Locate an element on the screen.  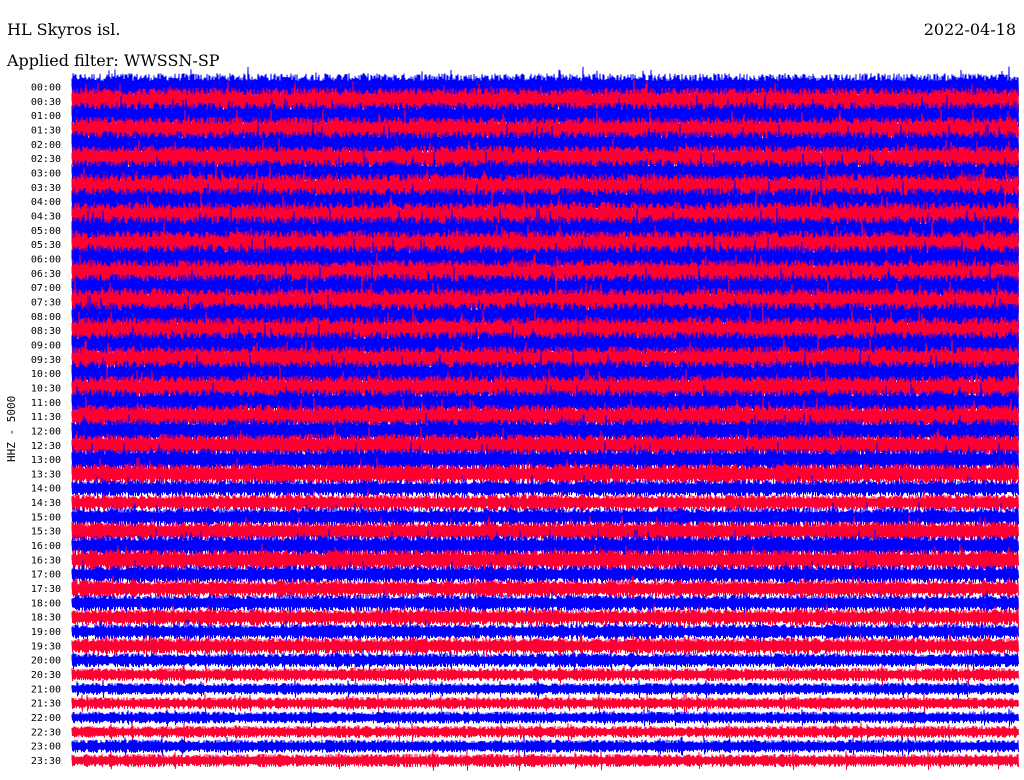
row-time-label: 20:30 is located at coordinates (46, 675).